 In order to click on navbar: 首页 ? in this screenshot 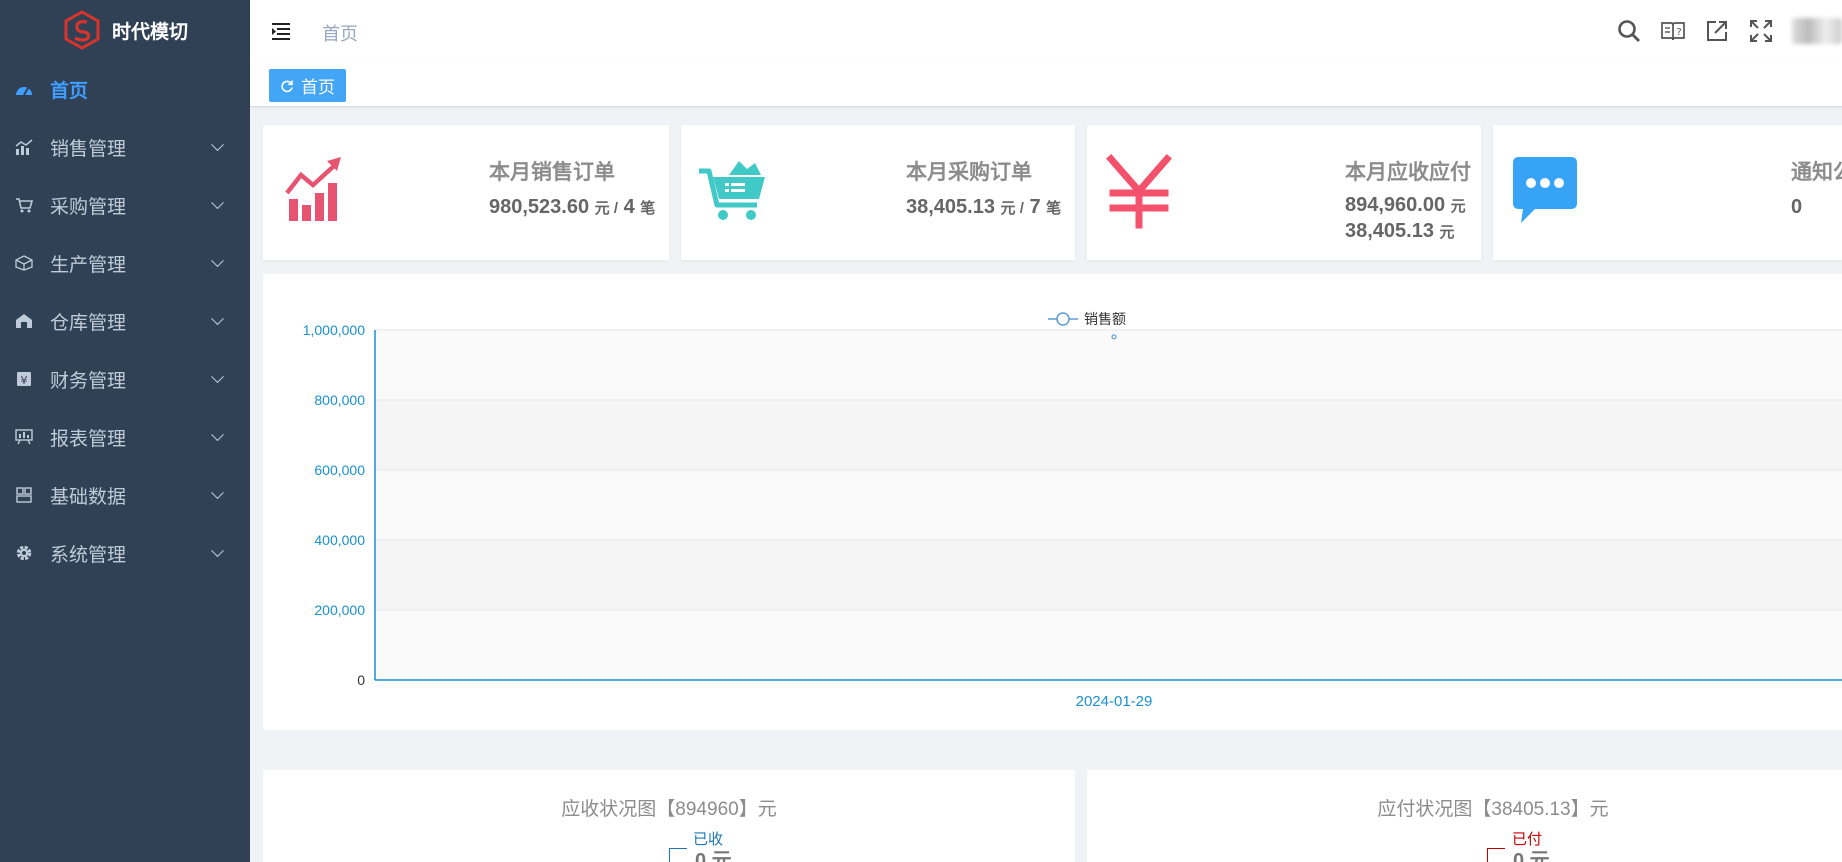, I will do `click(1046, 31)`.